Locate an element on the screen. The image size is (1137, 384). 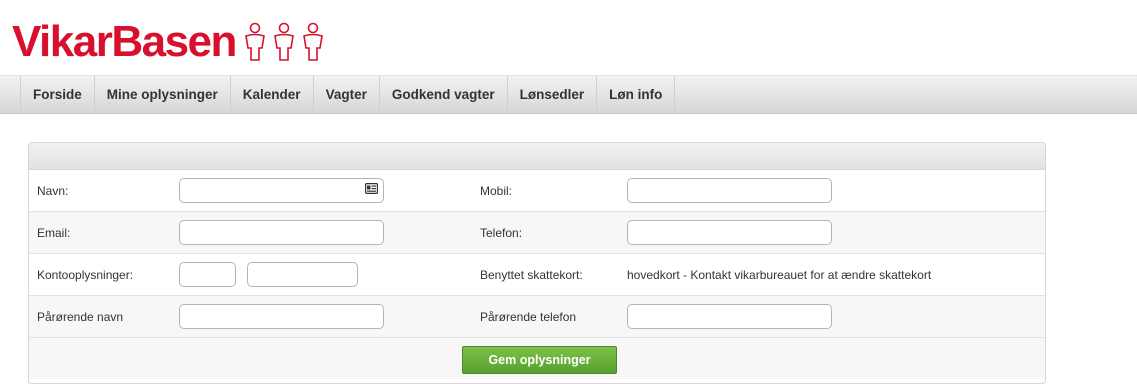
form-row-parorende: Pårørende navn Pårørende telefon is located at coordinates (537, 317).